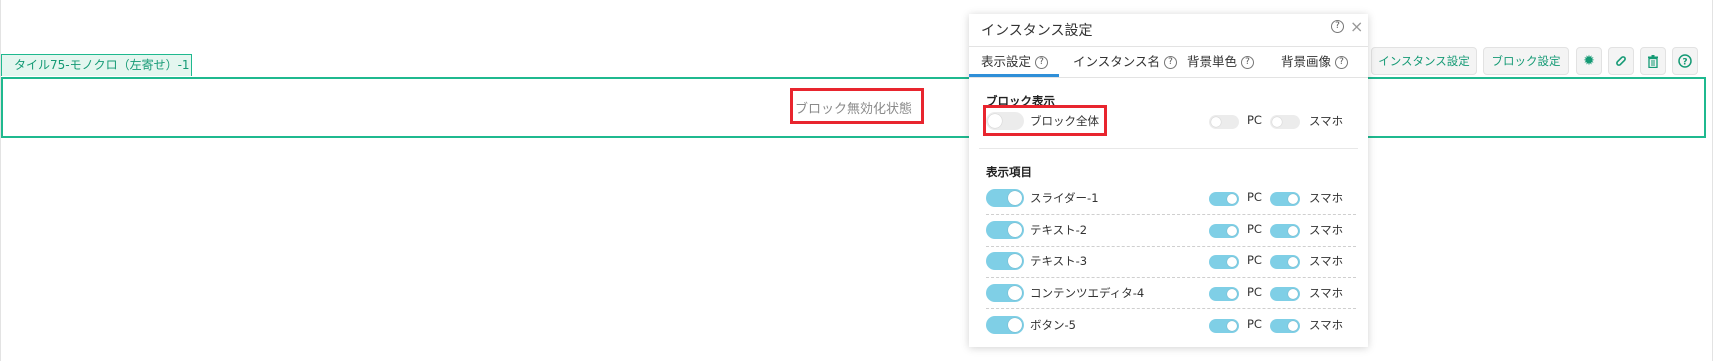 This screenshot has height=361, width=1713. What do you see at coordinates (1589, 61) in the screenshot?
I see `gear-icon: ✹` at bounding box center [1589, 61].